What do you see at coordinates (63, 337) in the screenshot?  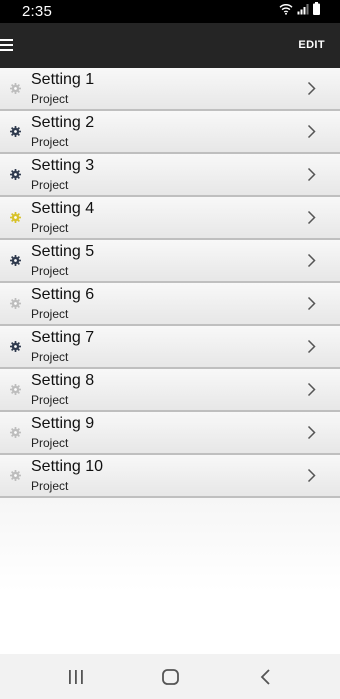 I see `setting-title: Setting 7` at bounding box center [63, 337].